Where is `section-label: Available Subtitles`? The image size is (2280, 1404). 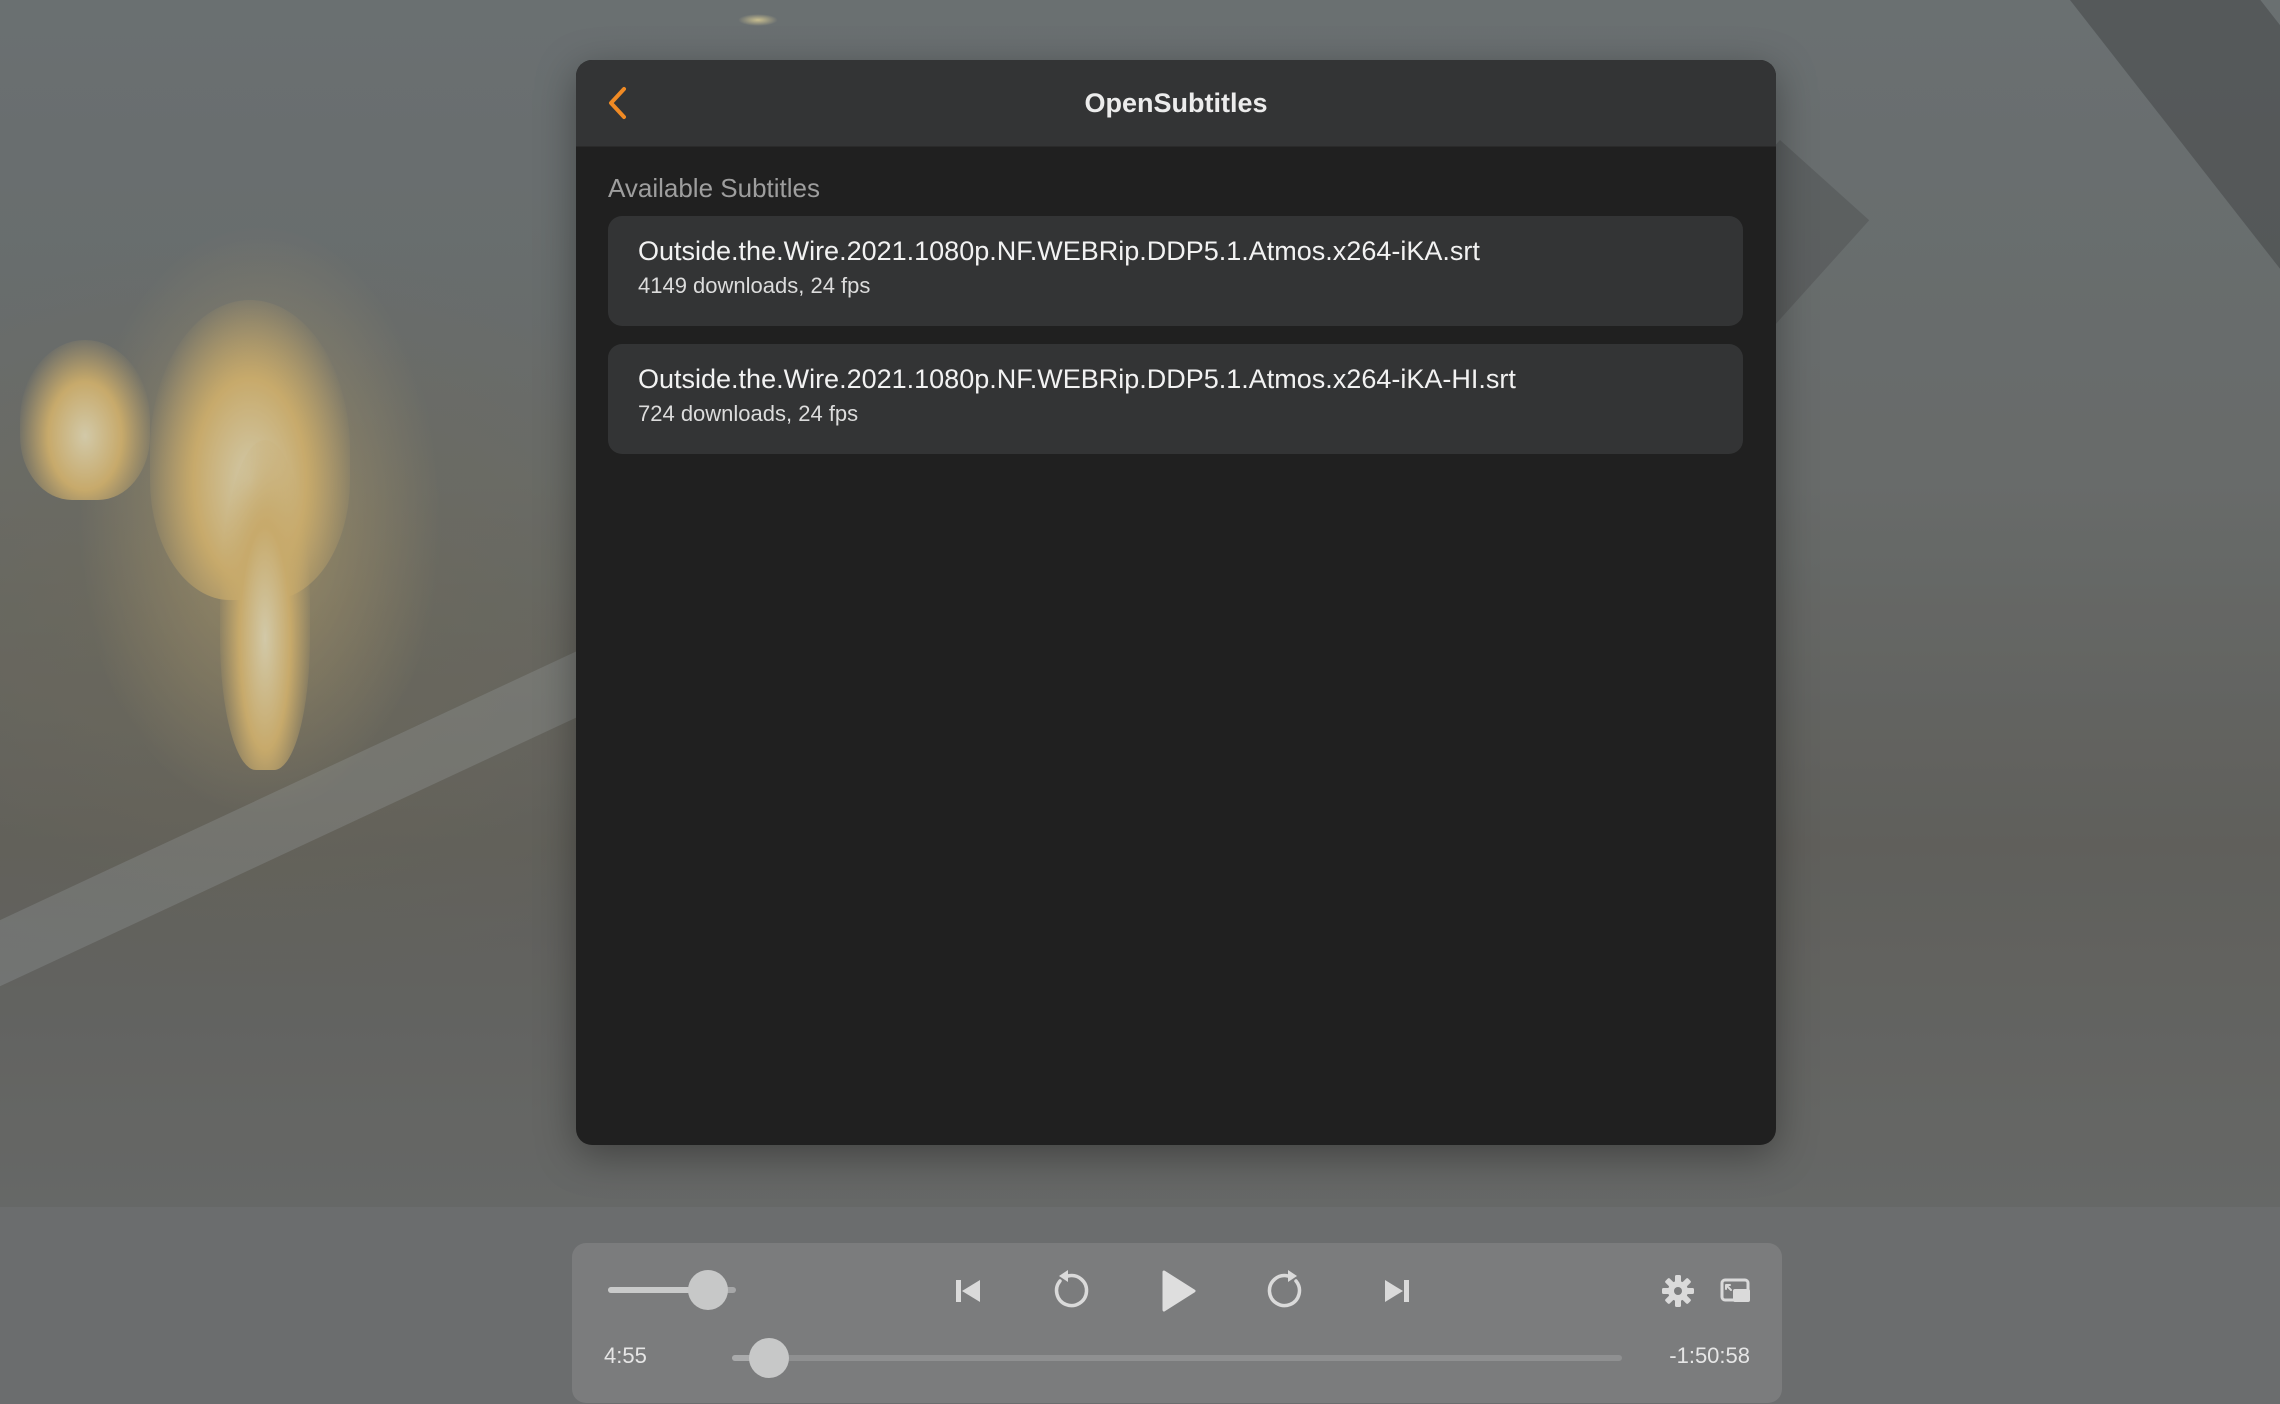
section-label: Available Subtitles is located at coordinates (714, 188).